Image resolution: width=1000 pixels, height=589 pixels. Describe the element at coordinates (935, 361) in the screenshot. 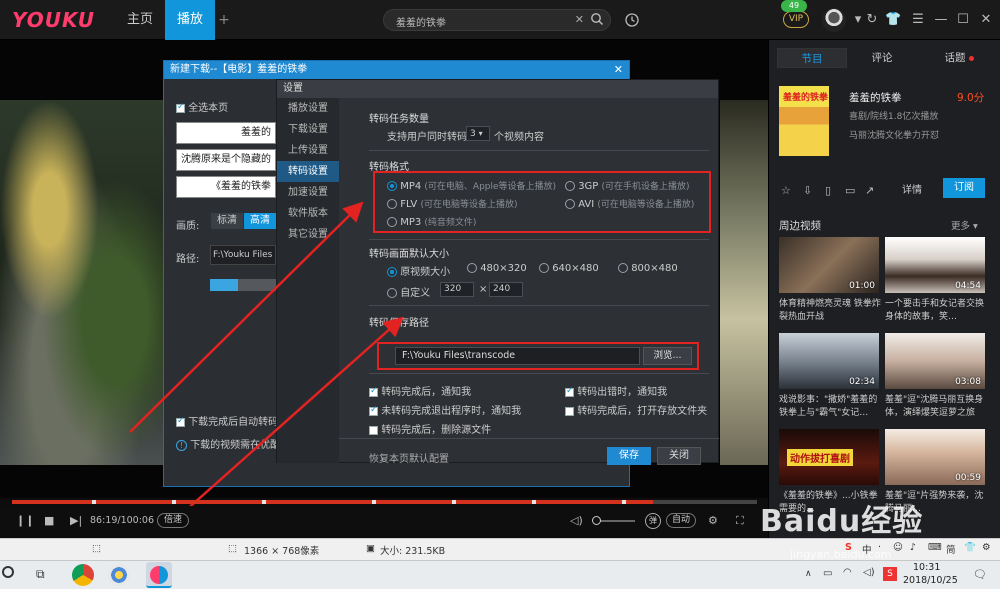

I see `video-thumbnail: 03:08` at that location.